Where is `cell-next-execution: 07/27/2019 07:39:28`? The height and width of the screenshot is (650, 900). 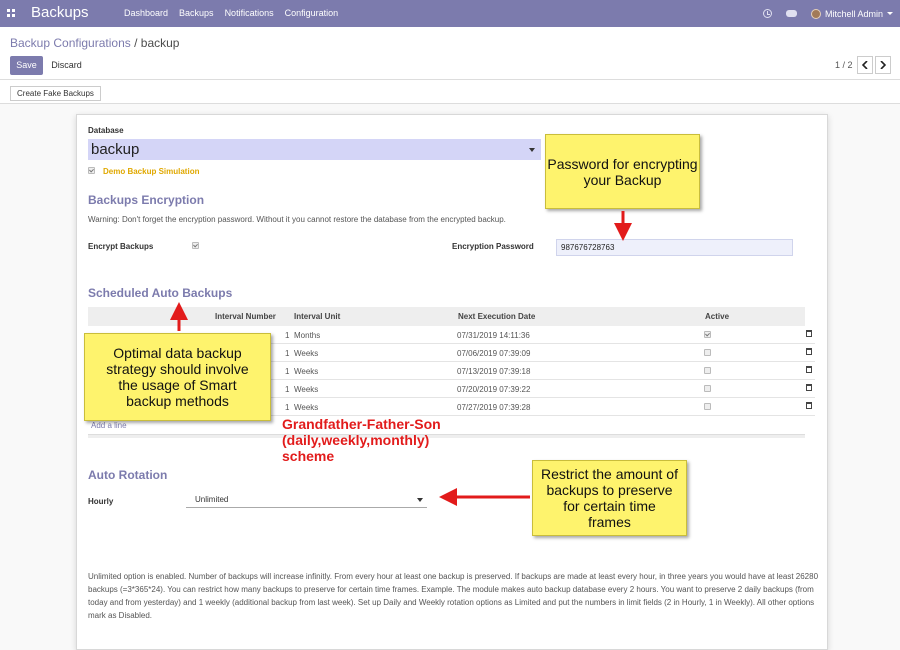 cell-next-execution: 07/27/2019 07:39:28 is located at coordinates (494, 407).